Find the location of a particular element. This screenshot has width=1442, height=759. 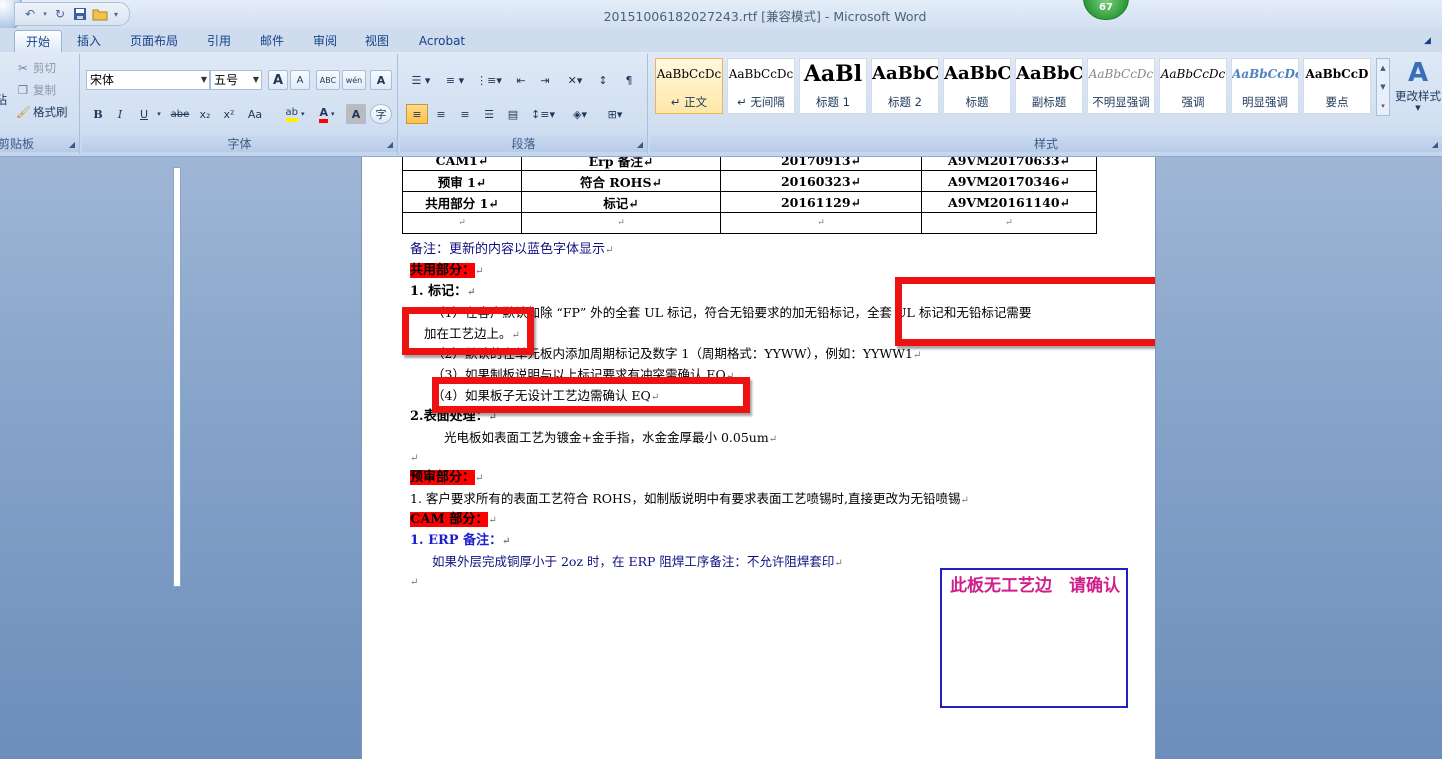

numbering-button: ≡ ▾ is located at coordinates (455, 80).